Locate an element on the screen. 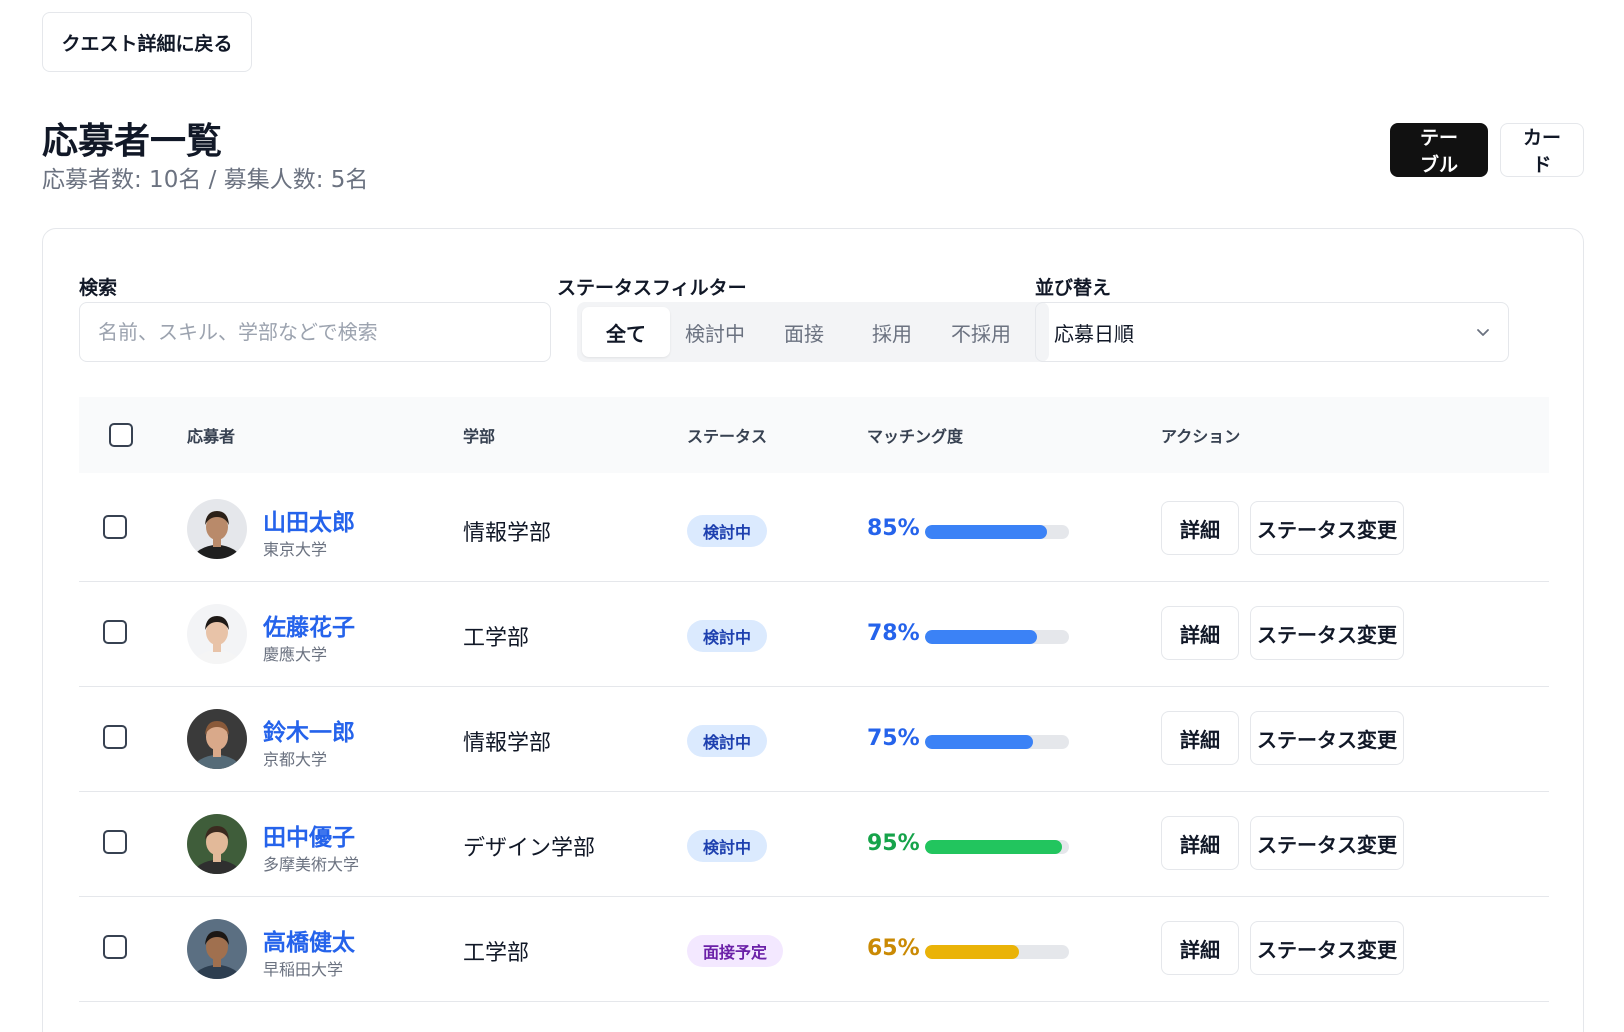 This screenshot has height=1032, width=1624. applicant-name-link: 鈴木一郎 is located at coordinates (309, 730).